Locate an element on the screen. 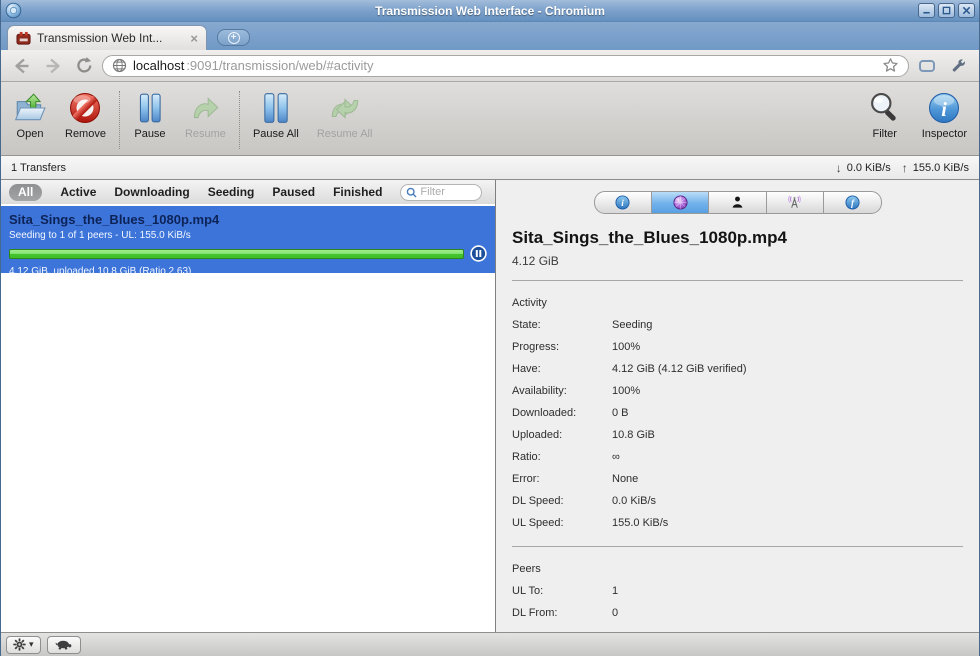 This screenshot has height=656, width=980. inspector-button: i Inspector is located at coordinates (944, 115).